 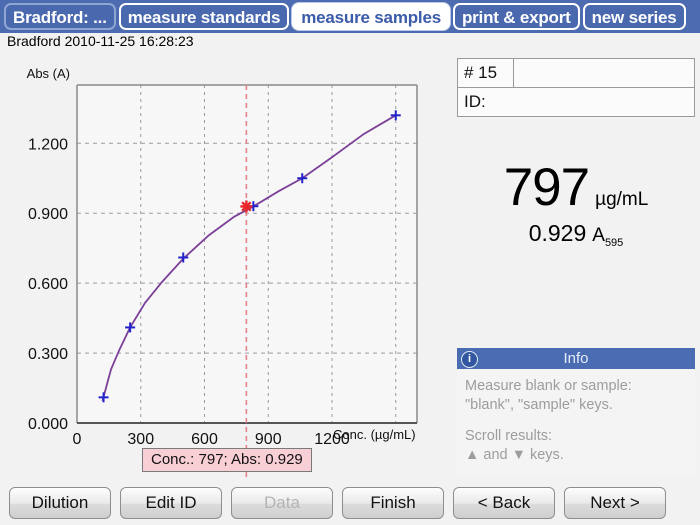 I want to click on info-circle-icon: i, so click(x=469, y=359).